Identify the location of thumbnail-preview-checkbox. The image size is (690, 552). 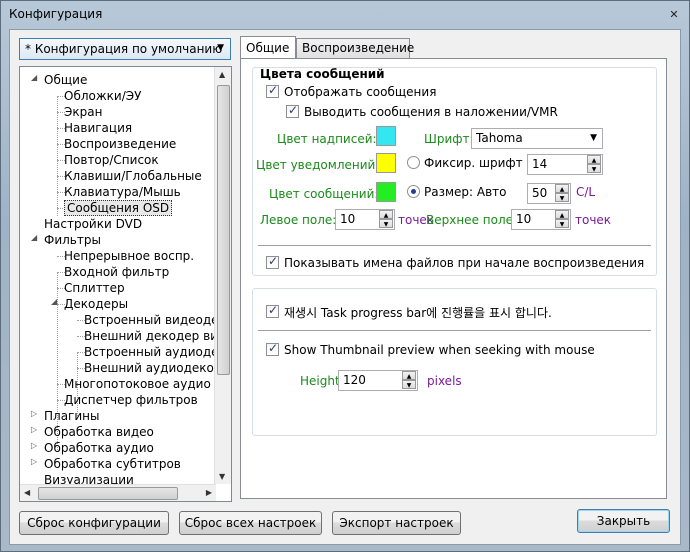
(272, 348).